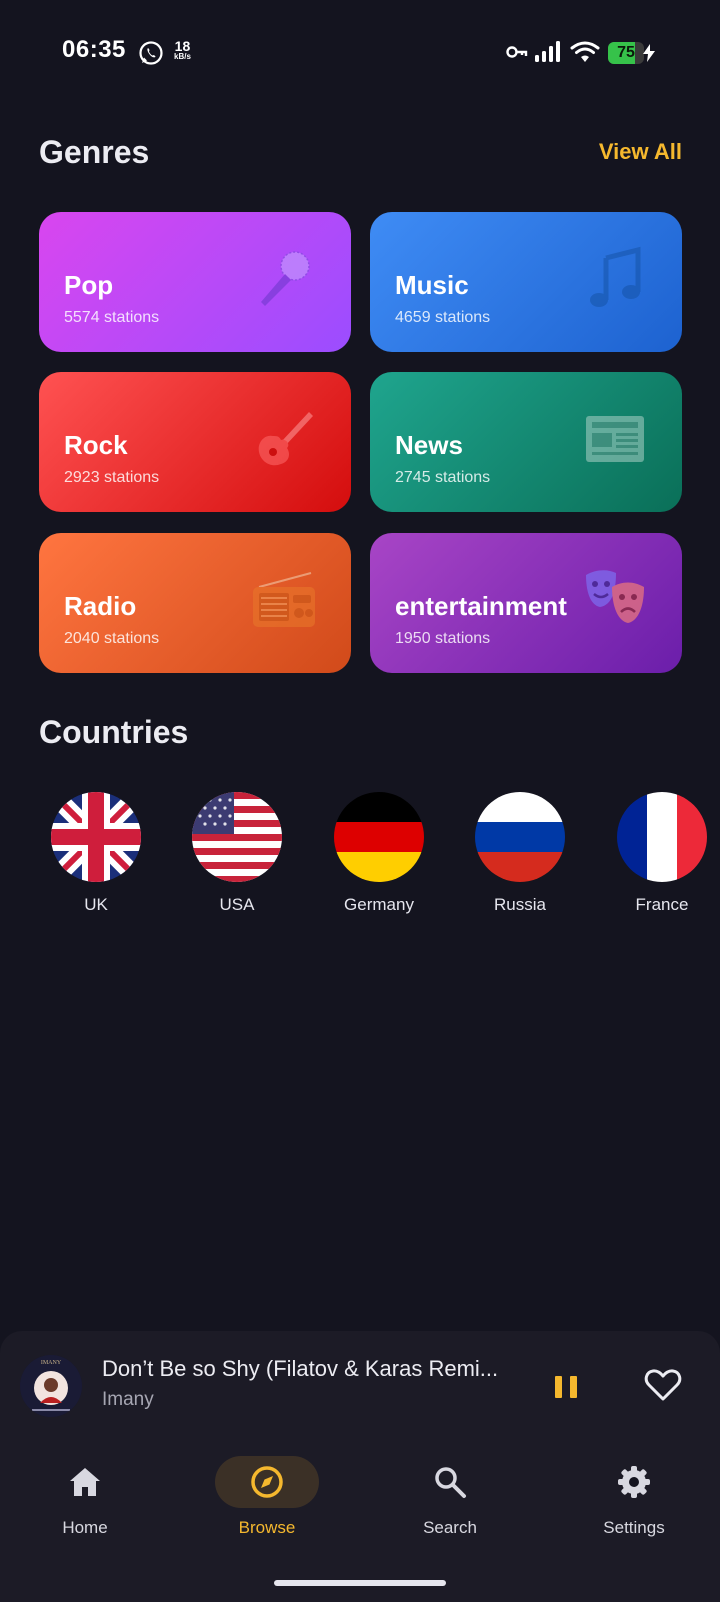 Image resolution: width=720 pixels, height=1602 pixels. I want to click on nav-browse-icon-wrap, so click(267, 1482).